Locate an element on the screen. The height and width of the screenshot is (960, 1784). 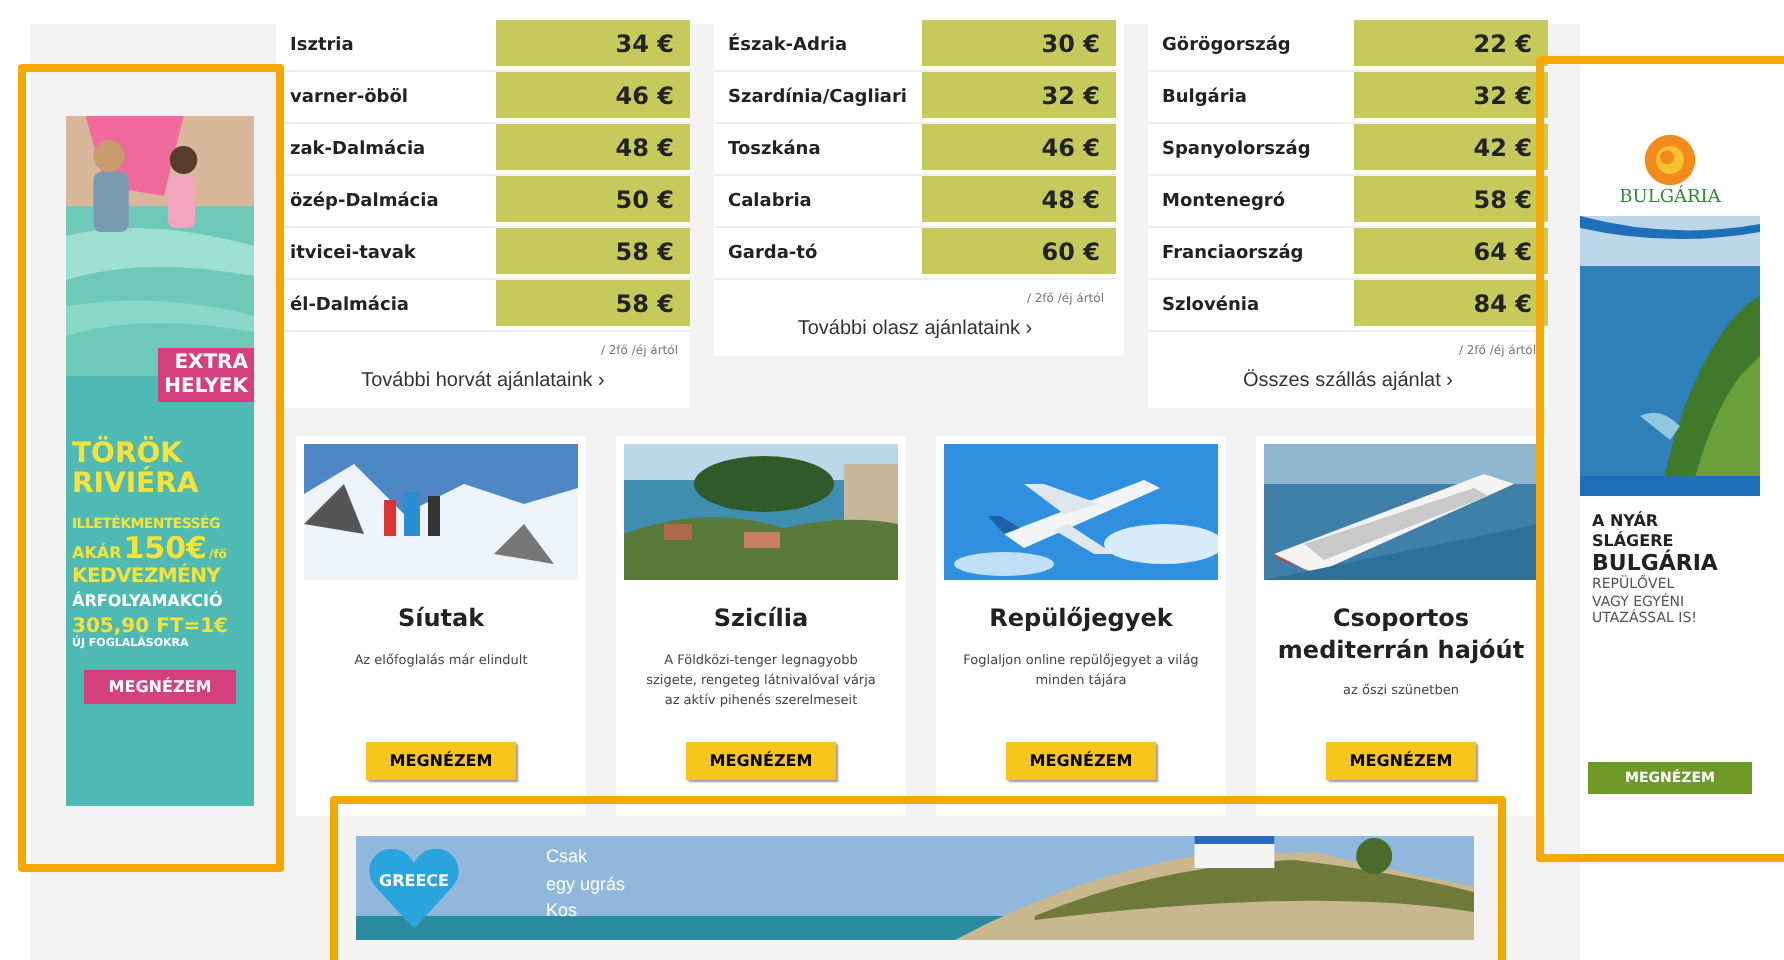
banner-text: Kos is located at coordinates (563, 911).